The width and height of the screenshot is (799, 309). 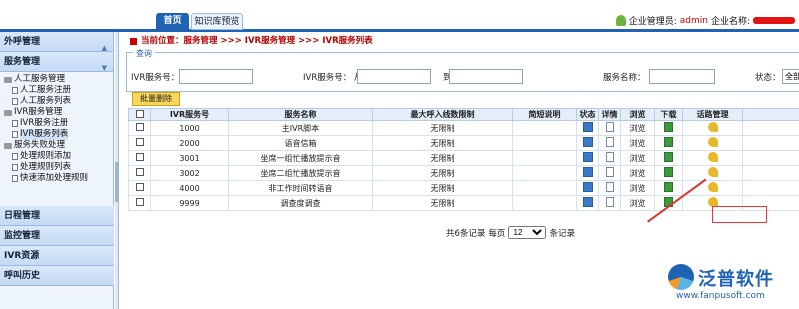 I want to click on sidebar-splitter, so click(x=117, y=170).